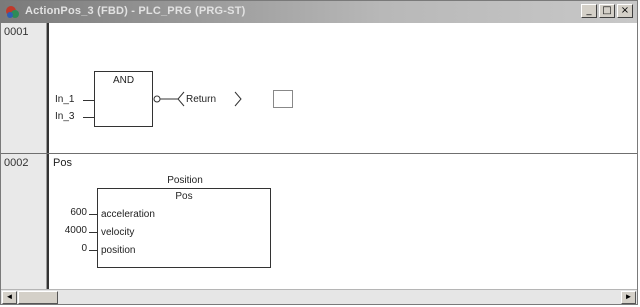 The width and height of the screenshot is (640, 307). I want to click on return-label: Return, so click(201, 99).